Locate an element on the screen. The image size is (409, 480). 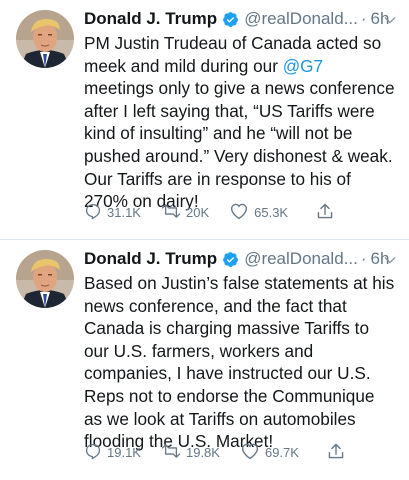
tweet-actions: 31.1K 20K 65.3K is located at coordinates (219, 212).